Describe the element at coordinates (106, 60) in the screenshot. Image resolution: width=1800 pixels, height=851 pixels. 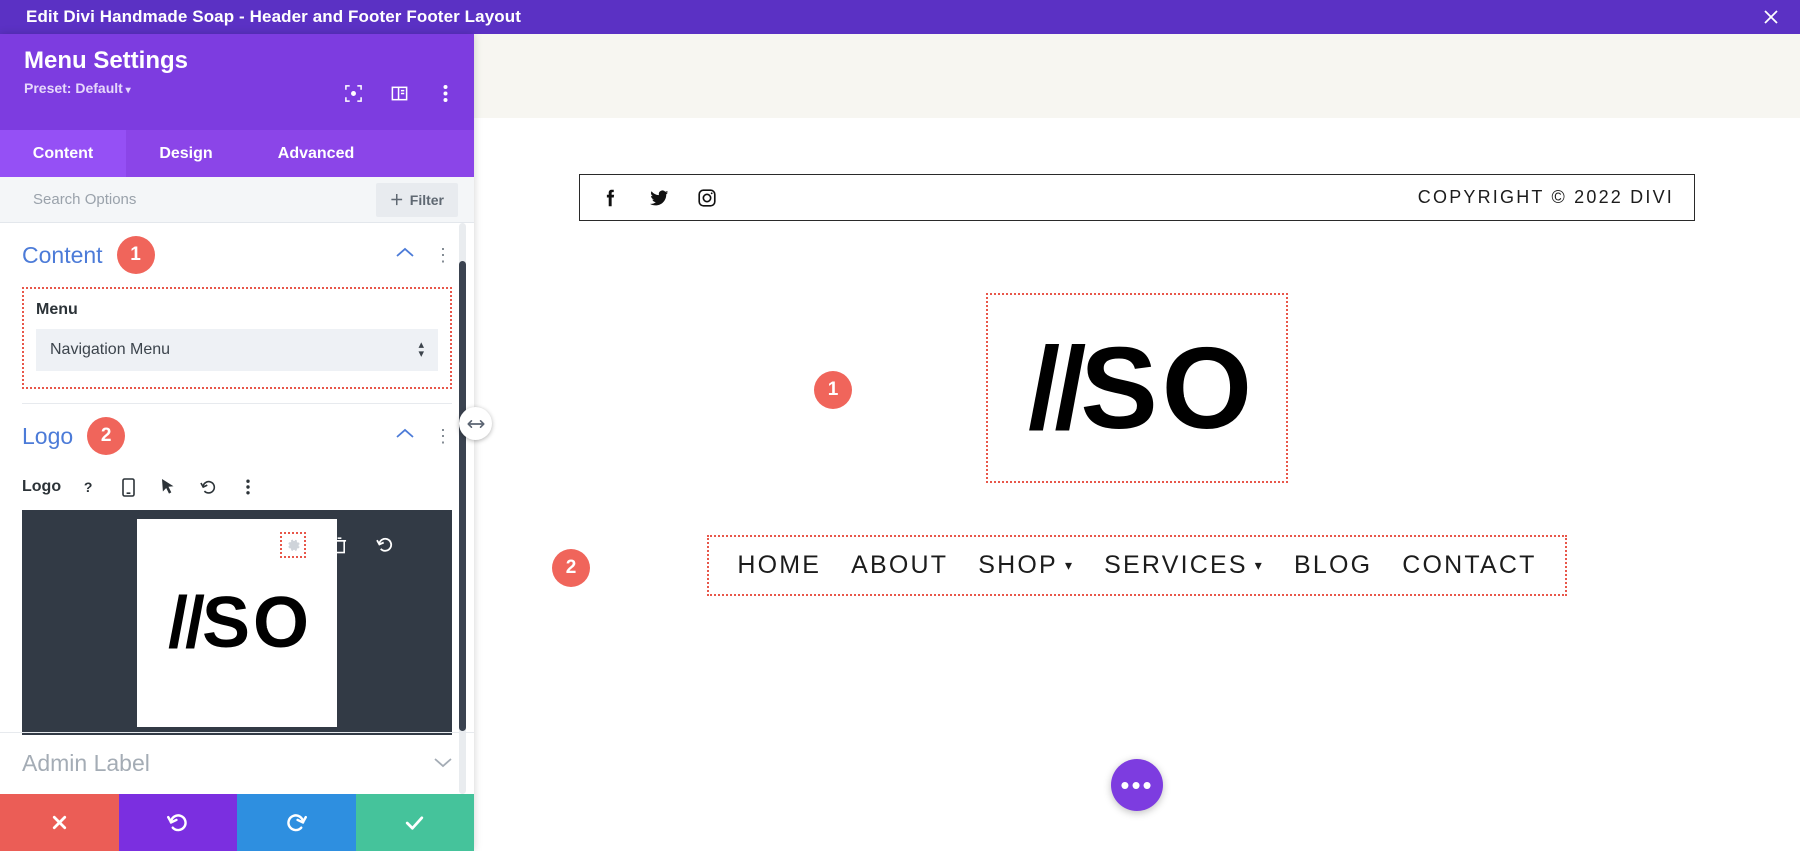
I see `panel-title: Menu Settings` at that location.